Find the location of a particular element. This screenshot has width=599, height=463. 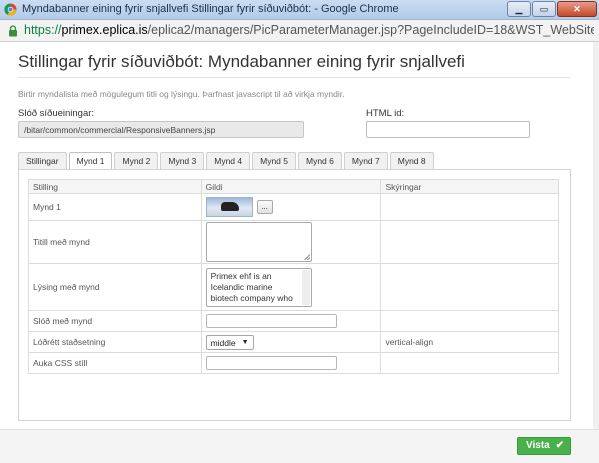

title-textarea is located at coordinates (258, 242).